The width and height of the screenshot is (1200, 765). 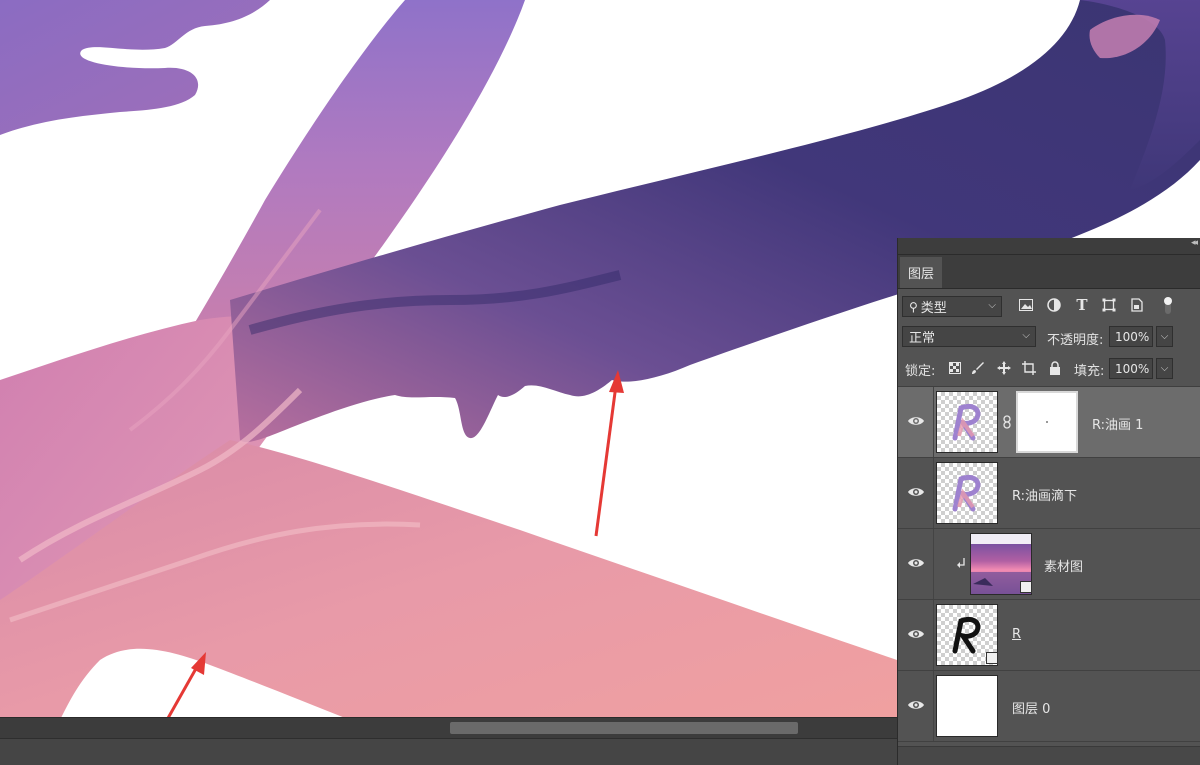 I want to click on layer-name: R, so click(x=1016, y=634).